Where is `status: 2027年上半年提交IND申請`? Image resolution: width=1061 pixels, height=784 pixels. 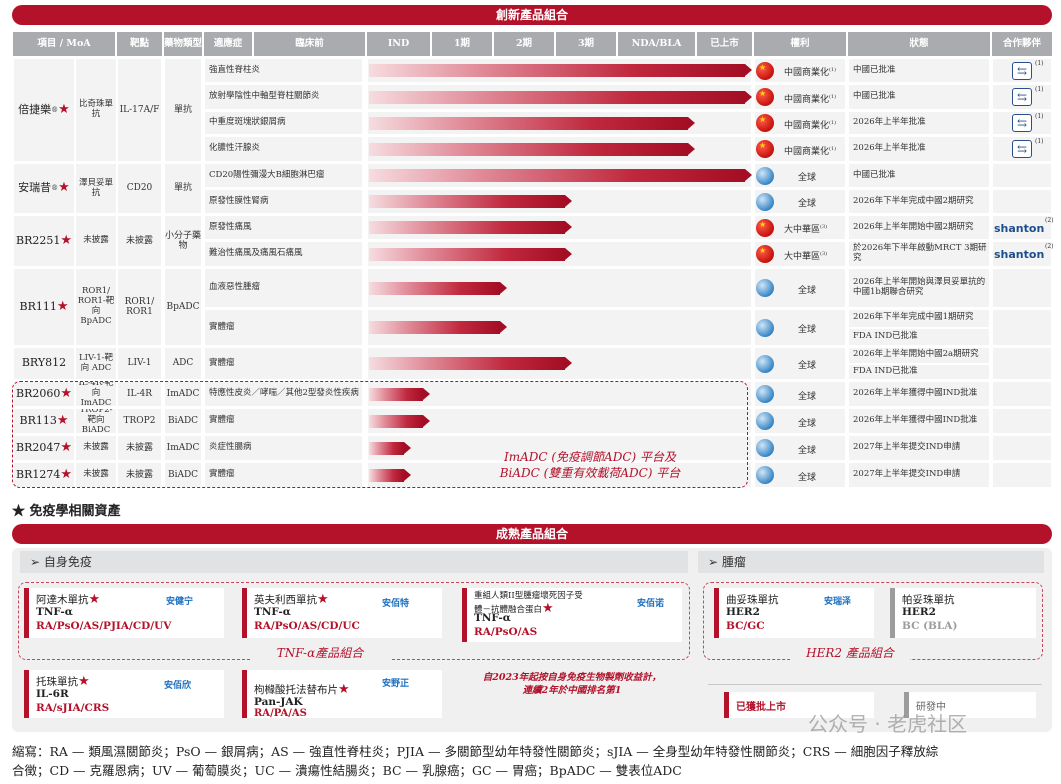 status: 2027年上半年提交IND申請 is located at coordinates (919, 475).